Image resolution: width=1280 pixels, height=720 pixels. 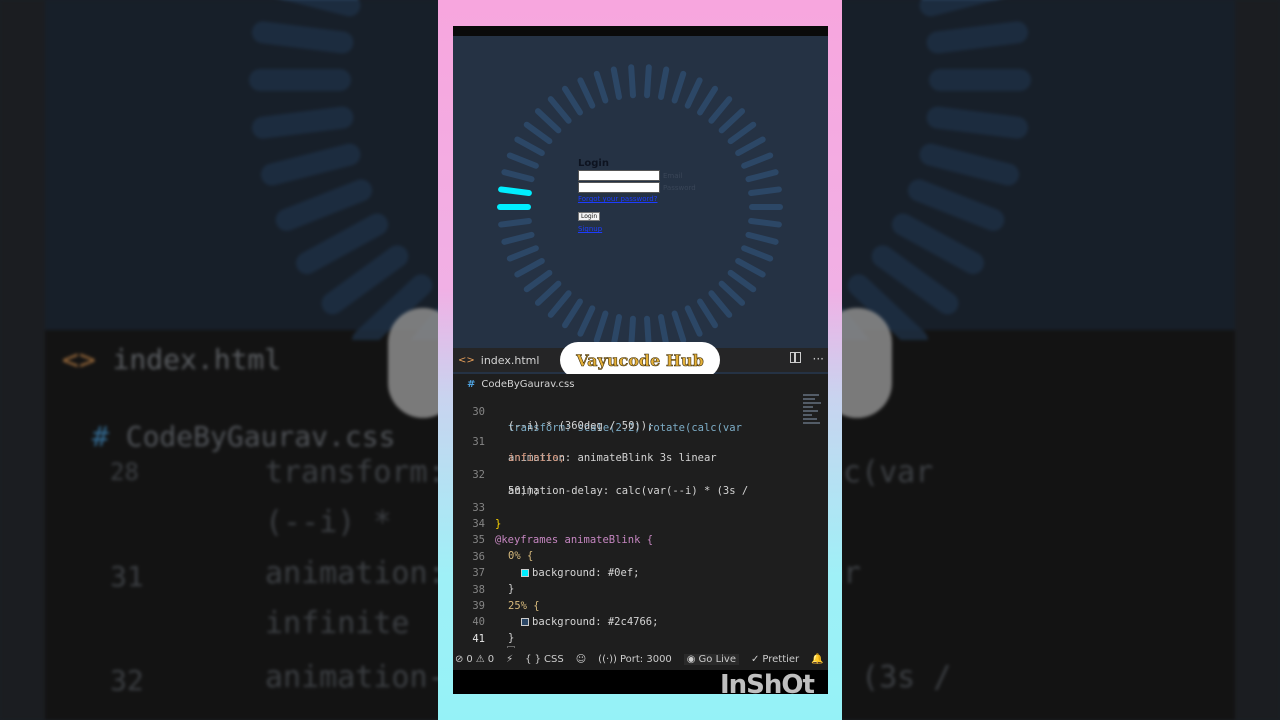 I want to click on top-bar, so click(x=640, y=31).